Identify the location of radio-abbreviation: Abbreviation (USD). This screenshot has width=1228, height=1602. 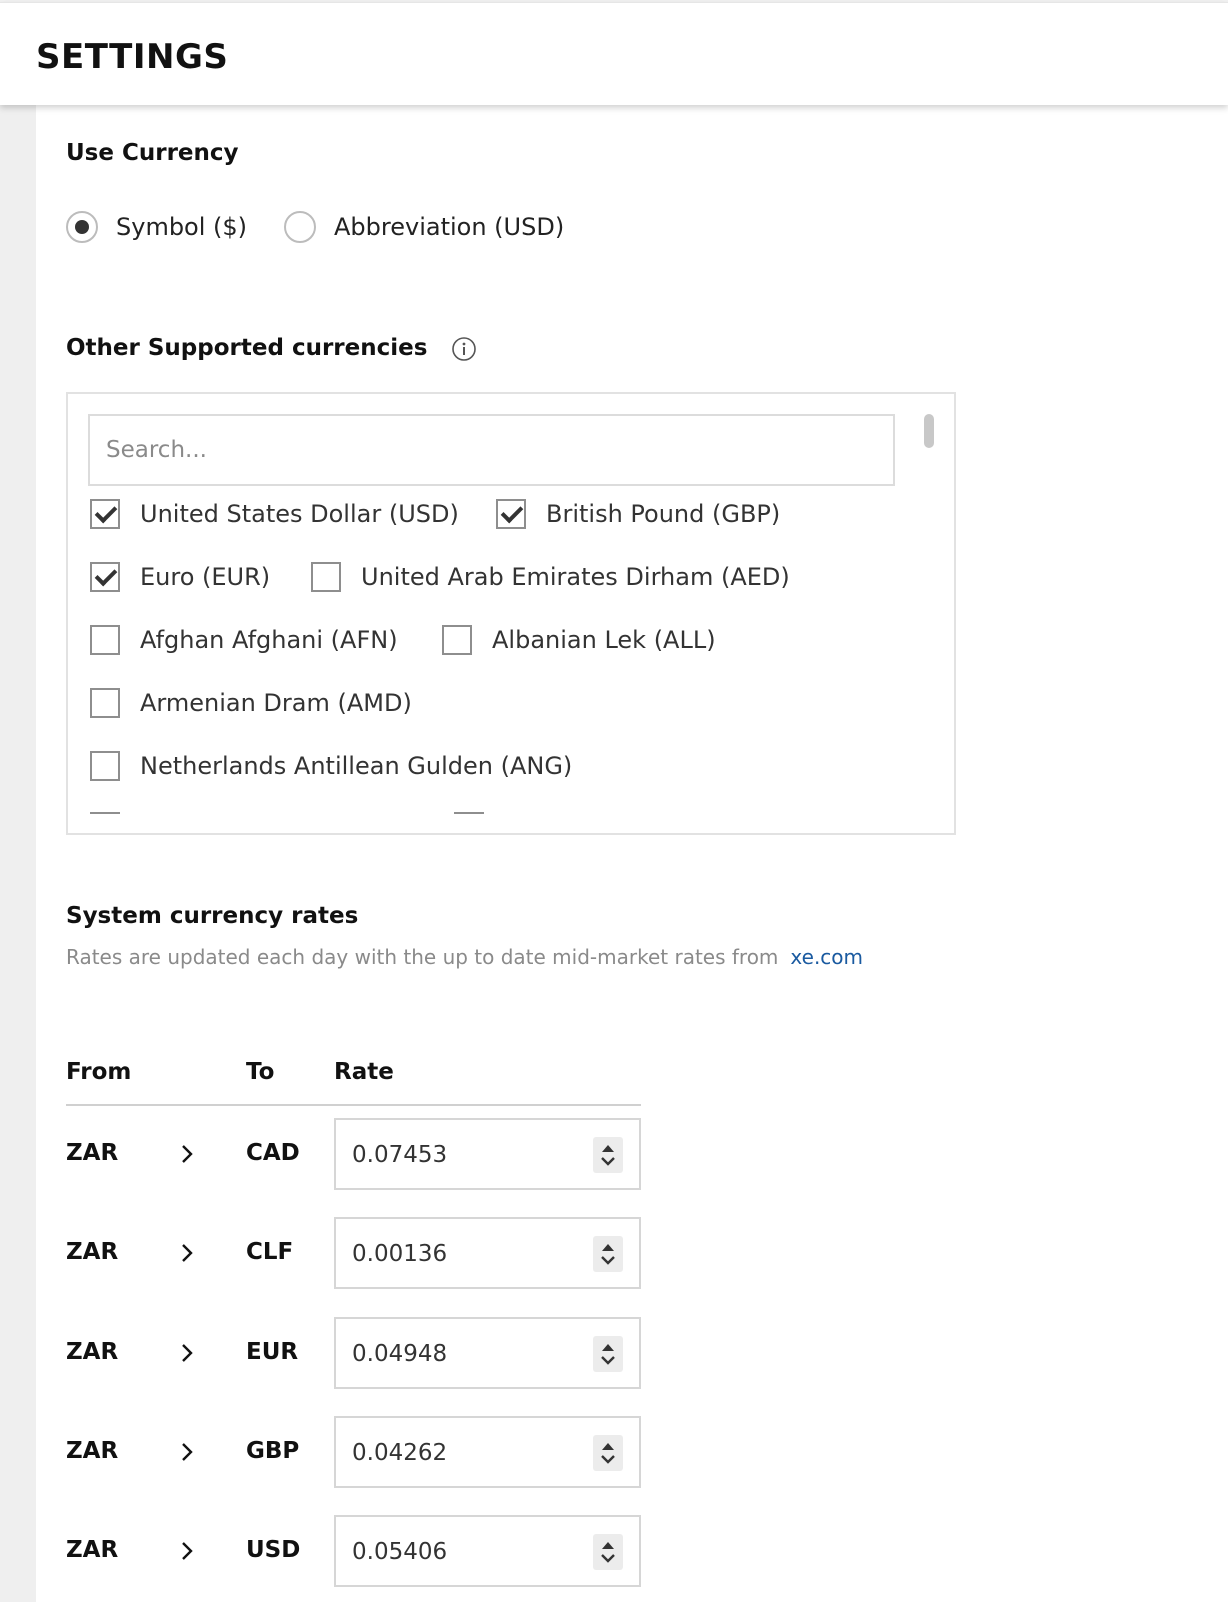
(424, 227).